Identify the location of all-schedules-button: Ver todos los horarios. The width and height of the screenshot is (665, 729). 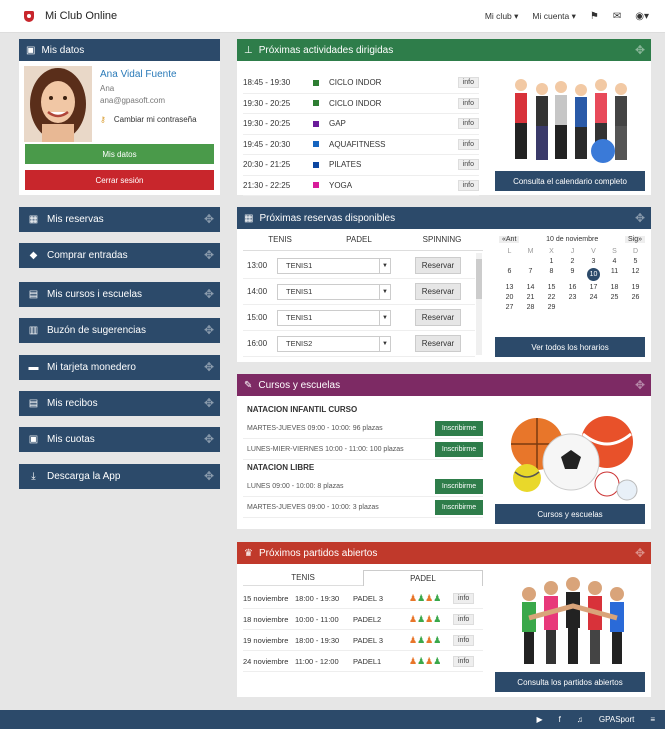
(570, 347).